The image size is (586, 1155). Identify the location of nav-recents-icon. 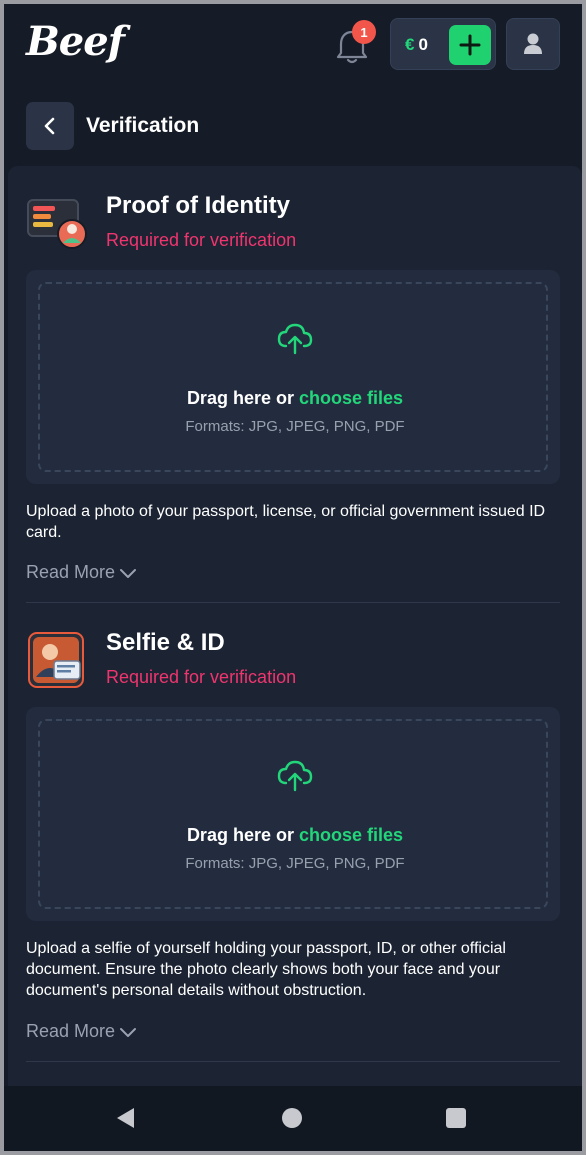
(456, 1118).